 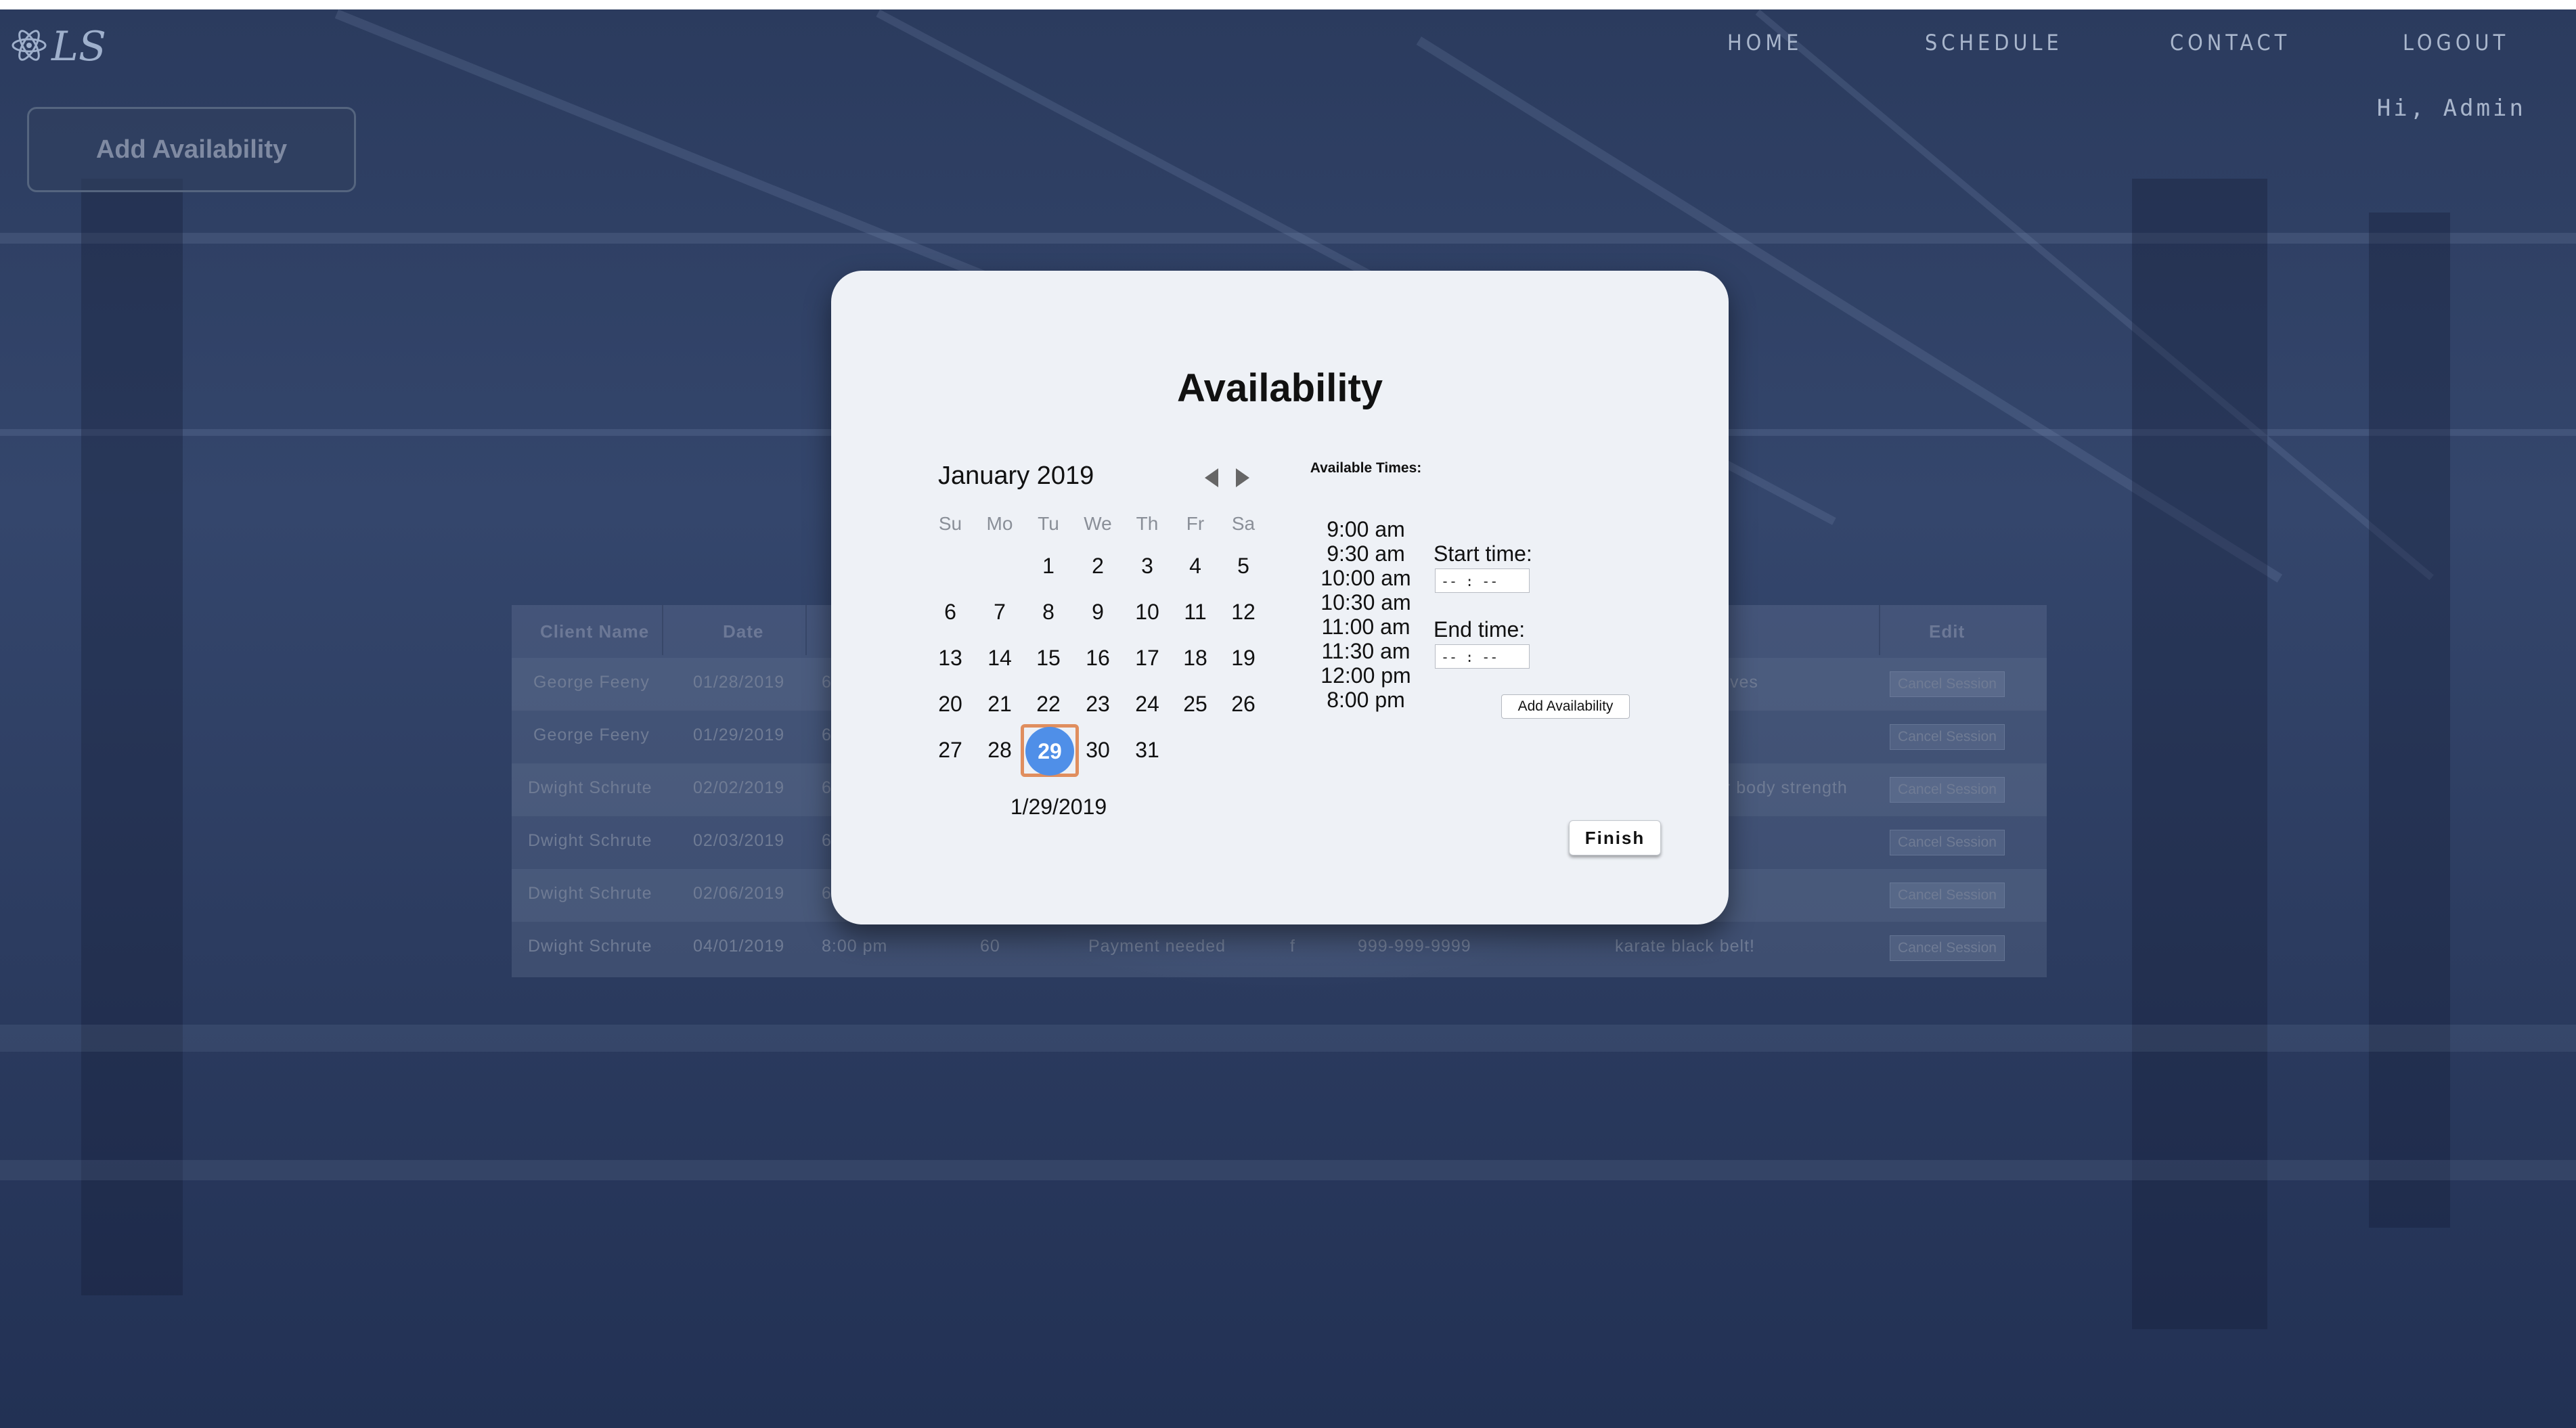 I want to click on available-time: 9:00 am, so click(x=1366, y=529).